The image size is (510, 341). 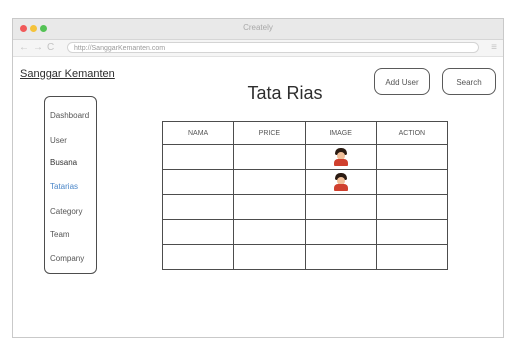 What do you see at coordinates (469, 81) in the screenshot?
I see `search-button: Search` at bounding box center [469, 81].